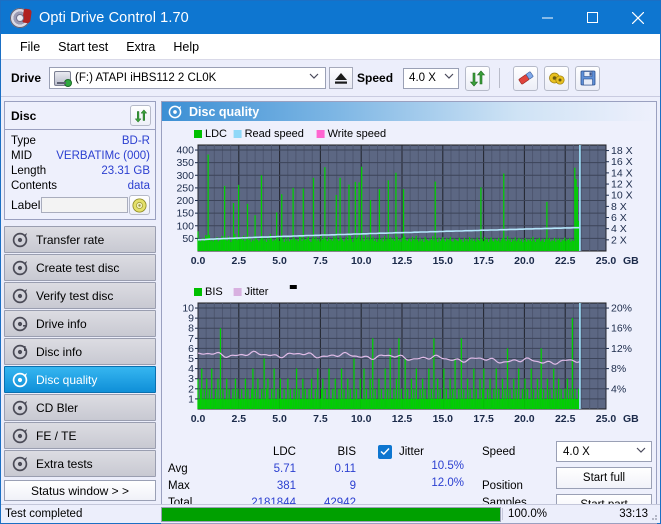  I want to click on svg-text: LDC, so click(216, 134).